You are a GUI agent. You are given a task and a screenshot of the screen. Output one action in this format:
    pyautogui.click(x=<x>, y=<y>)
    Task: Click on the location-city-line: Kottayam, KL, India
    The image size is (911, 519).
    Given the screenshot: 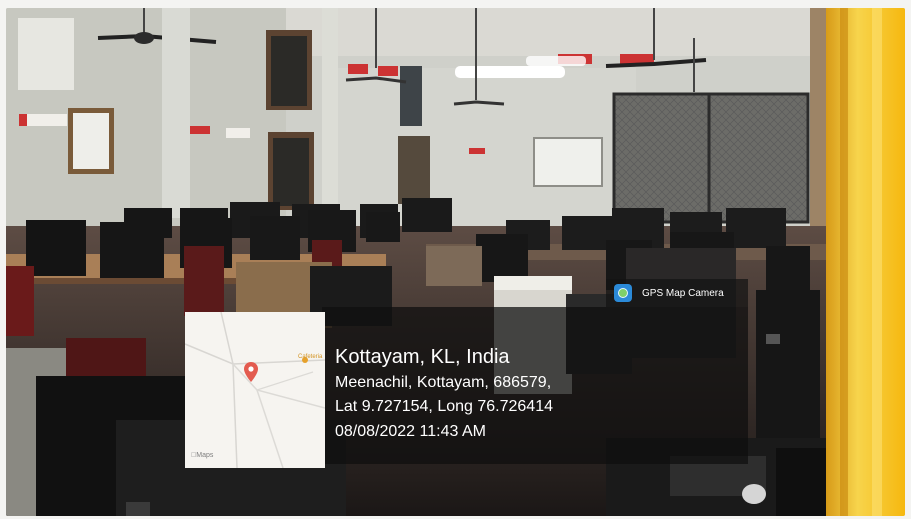 What is the action you would take?
    pyautogui.click(x=422, y=357)
    